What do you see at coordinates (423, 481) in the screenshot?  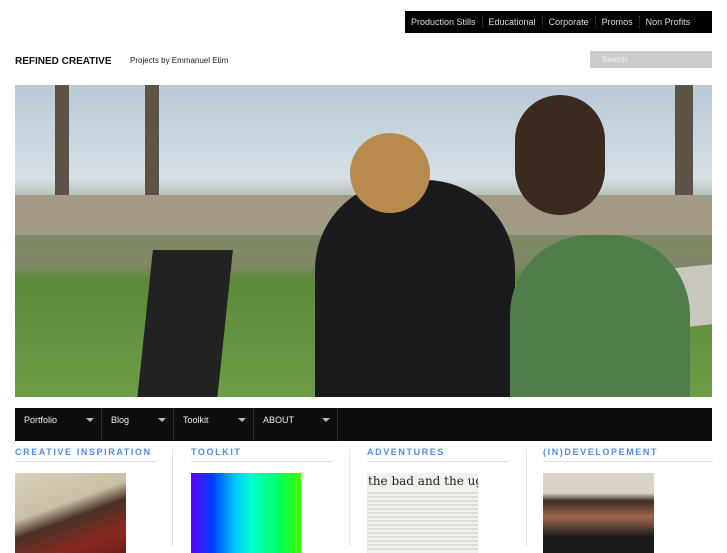 I see `thumbnail-headline: the bad and the ugl` at bounding box center [423, 481].